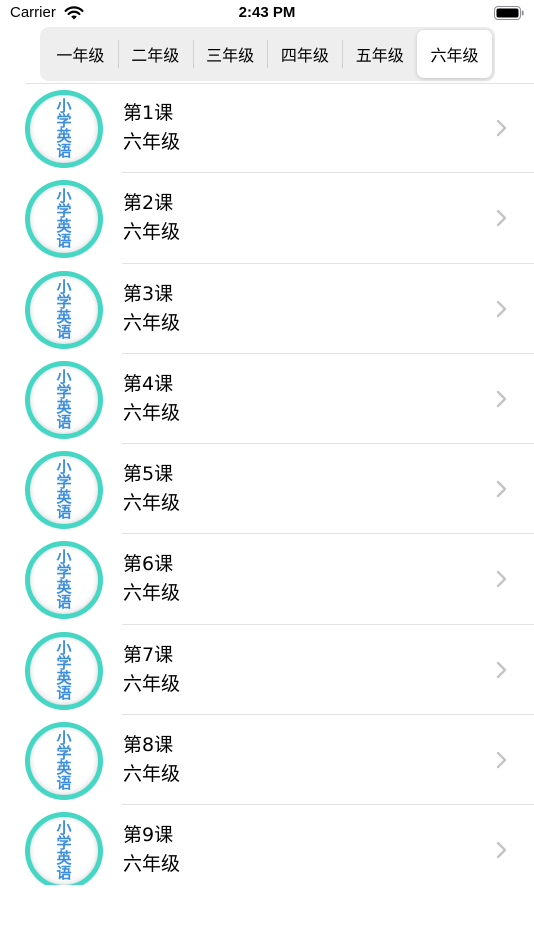 This screenshot has width=534, height=950. I want to click on segment-grade-2: 二年级, so click(155, 54).